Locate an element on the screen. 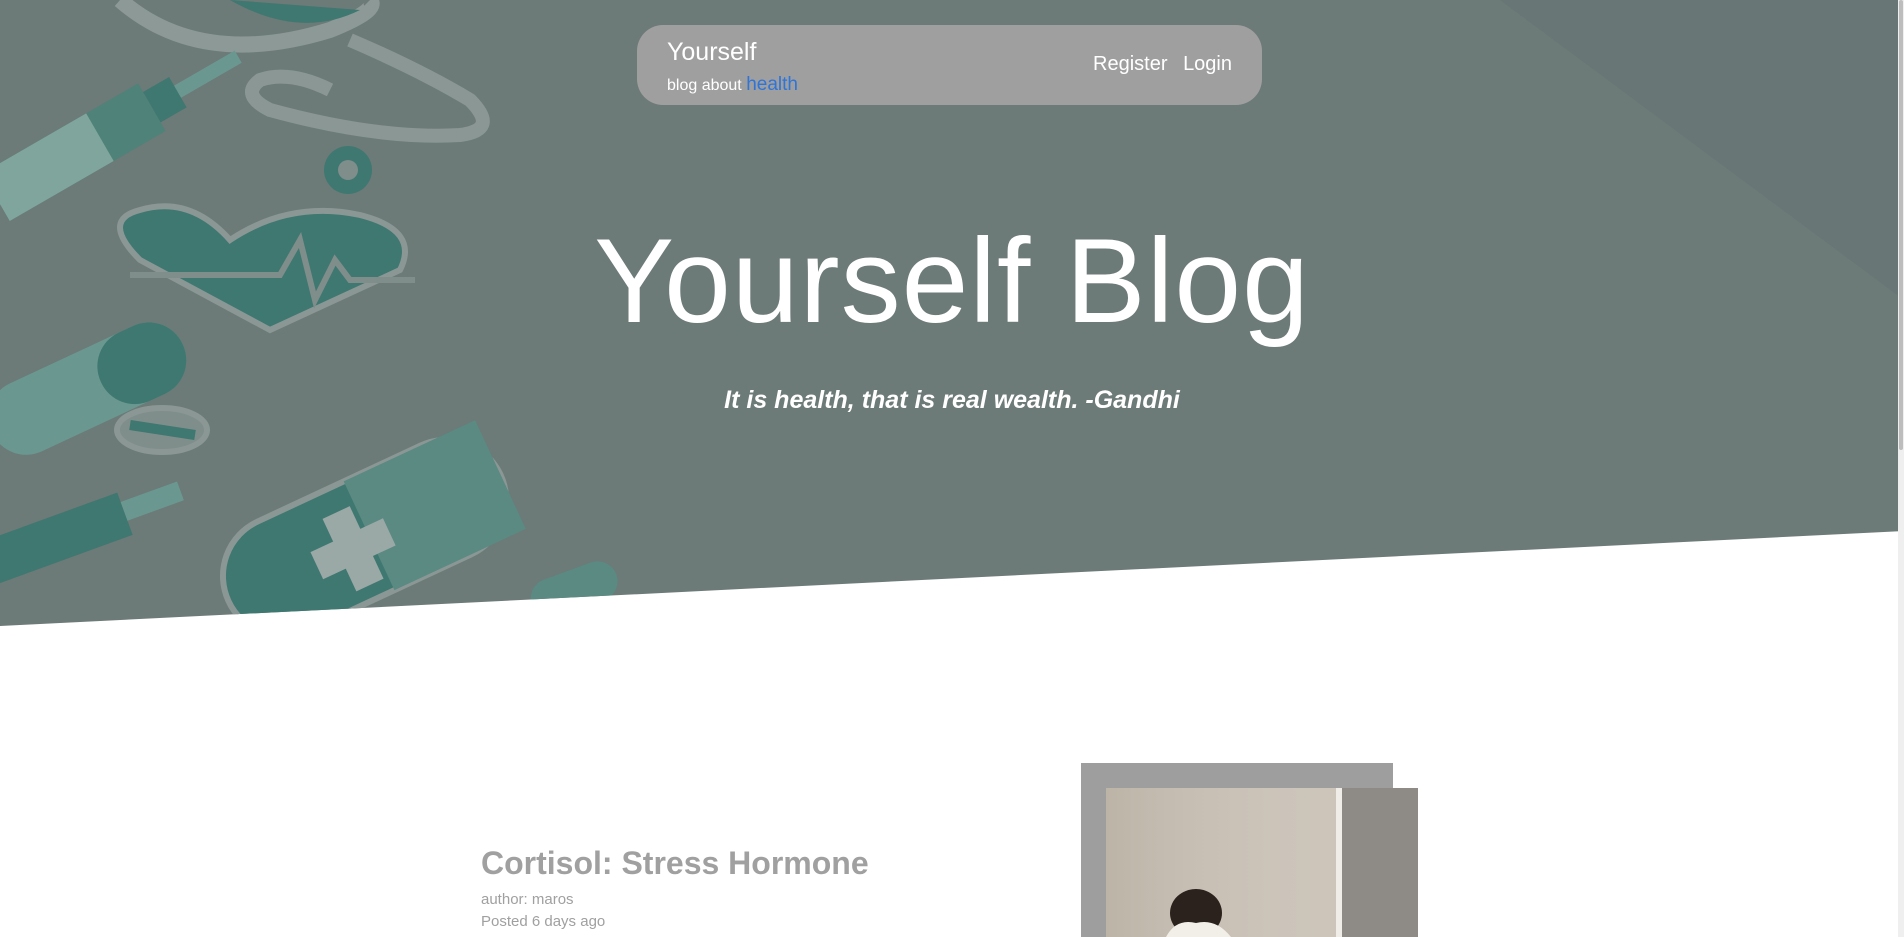  brand-title: Yourself is located at coordinates (711, 52).